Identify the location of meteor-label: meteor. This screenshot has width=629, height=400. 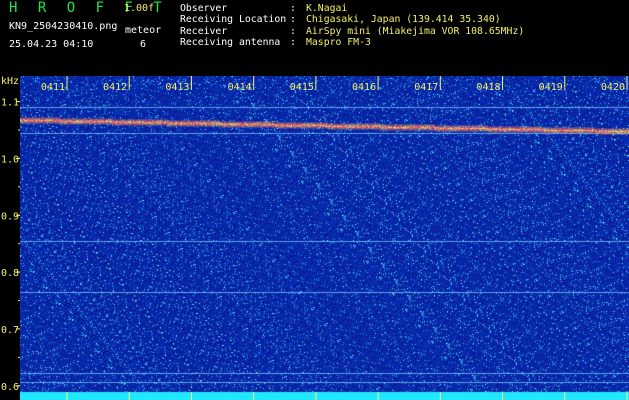
(143, 30).